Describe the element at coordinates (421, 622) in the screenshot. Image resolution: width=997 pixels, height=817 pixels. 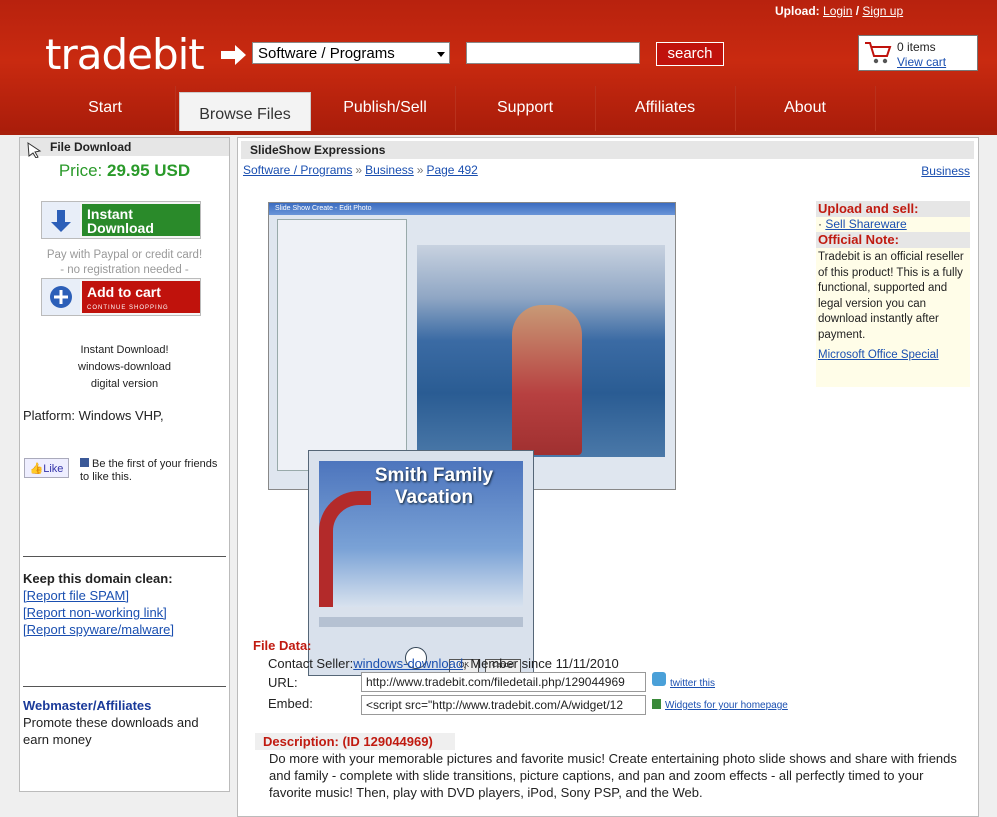
I see `preview-timeline` at that location.